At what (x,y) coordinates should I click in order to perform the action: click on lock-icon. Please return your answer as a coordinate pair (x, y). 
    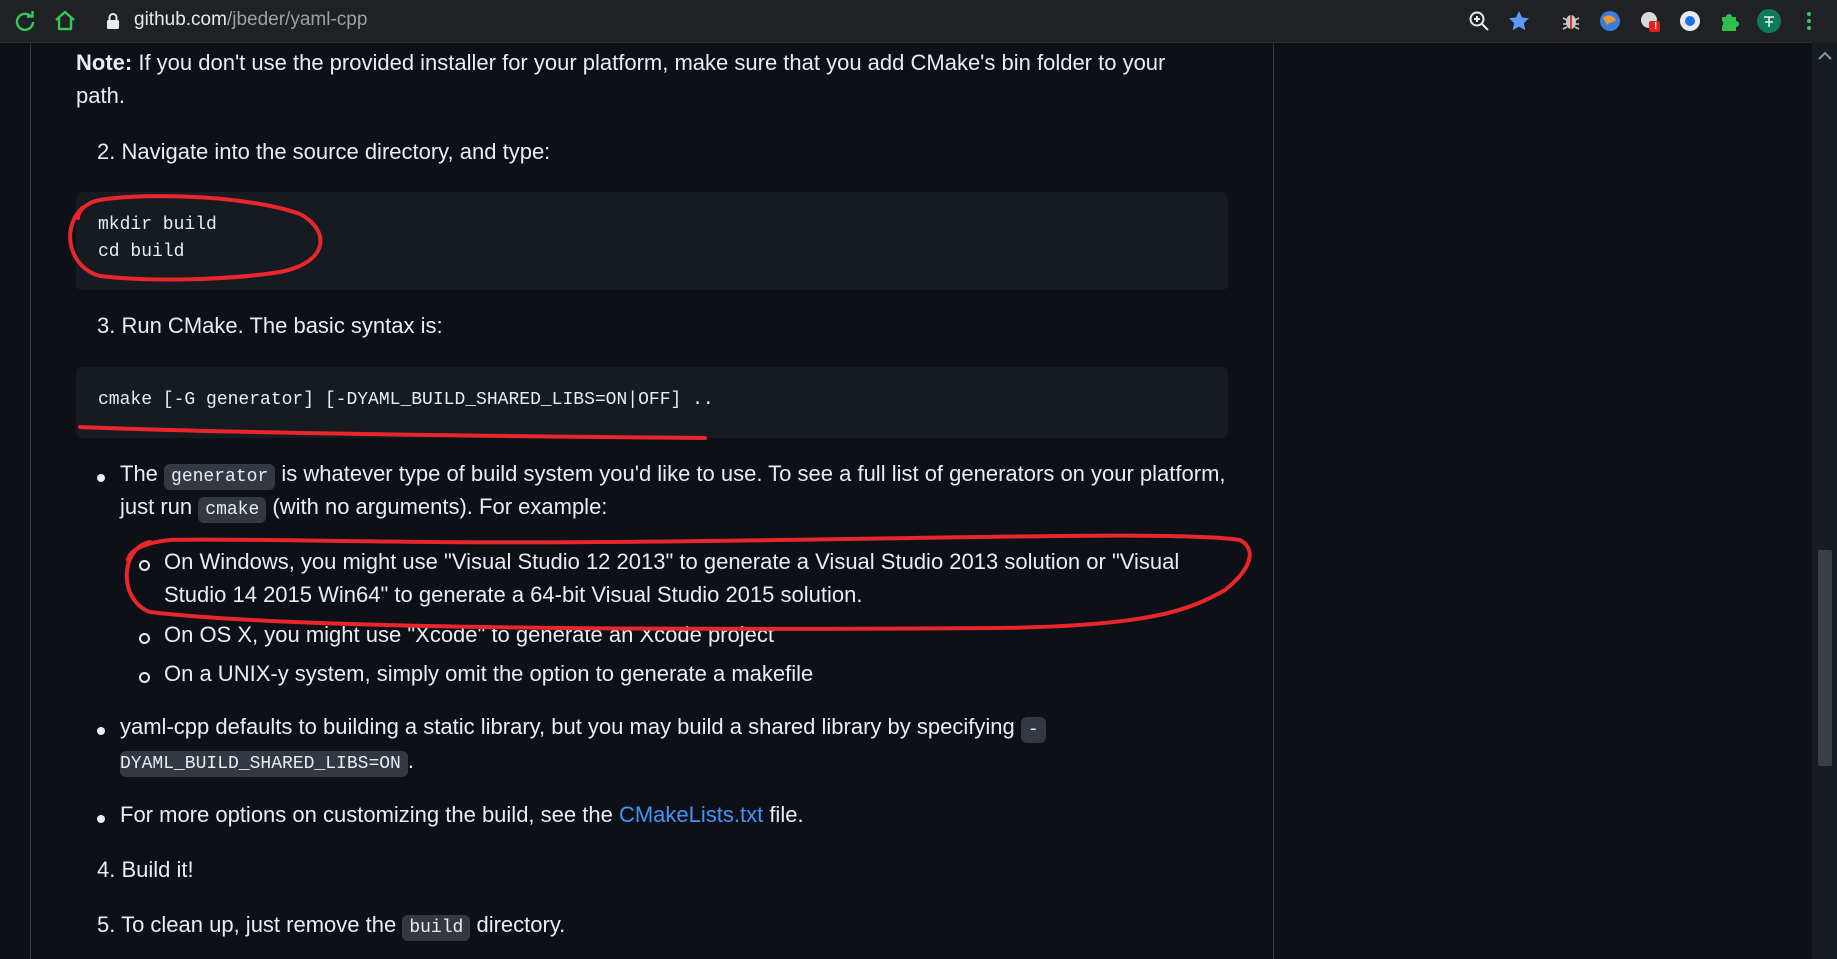
    Looking at the image, I should click on (113, 23).